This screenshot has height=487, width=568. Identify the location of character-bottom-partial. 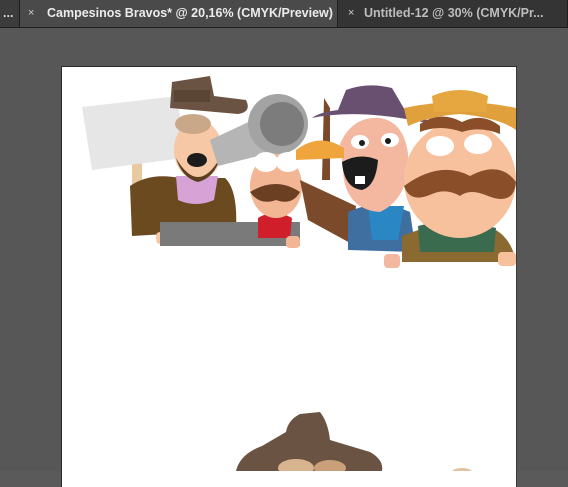
(354, 441).